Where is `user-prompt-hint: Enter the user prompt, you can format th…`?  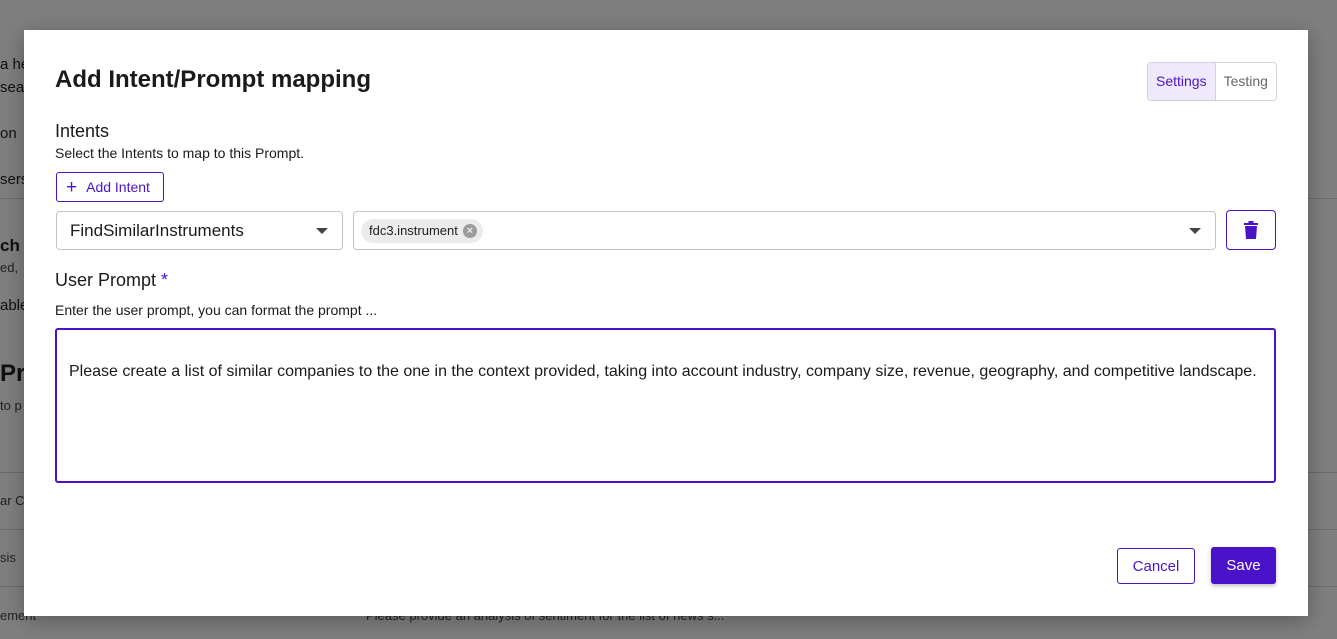 user-prompt-hint: Enter the user prompt, you can format th… is located at coordinates (216, 310).